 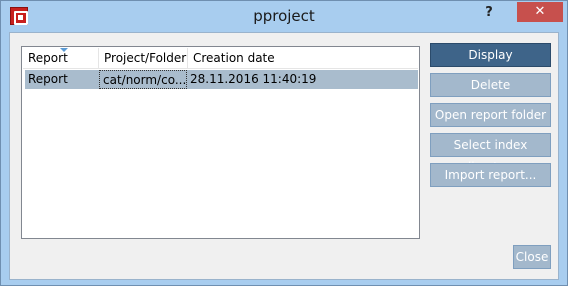 I want to click on help-button: ?, so click(x=489, y=14).